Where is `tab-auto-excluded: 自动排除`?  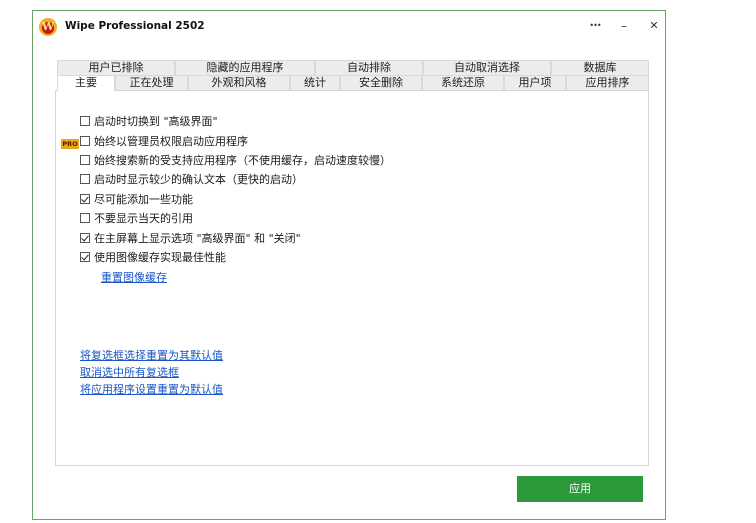 tab-auto-excluded: 自动排除 is located at coordinates (369, 68).